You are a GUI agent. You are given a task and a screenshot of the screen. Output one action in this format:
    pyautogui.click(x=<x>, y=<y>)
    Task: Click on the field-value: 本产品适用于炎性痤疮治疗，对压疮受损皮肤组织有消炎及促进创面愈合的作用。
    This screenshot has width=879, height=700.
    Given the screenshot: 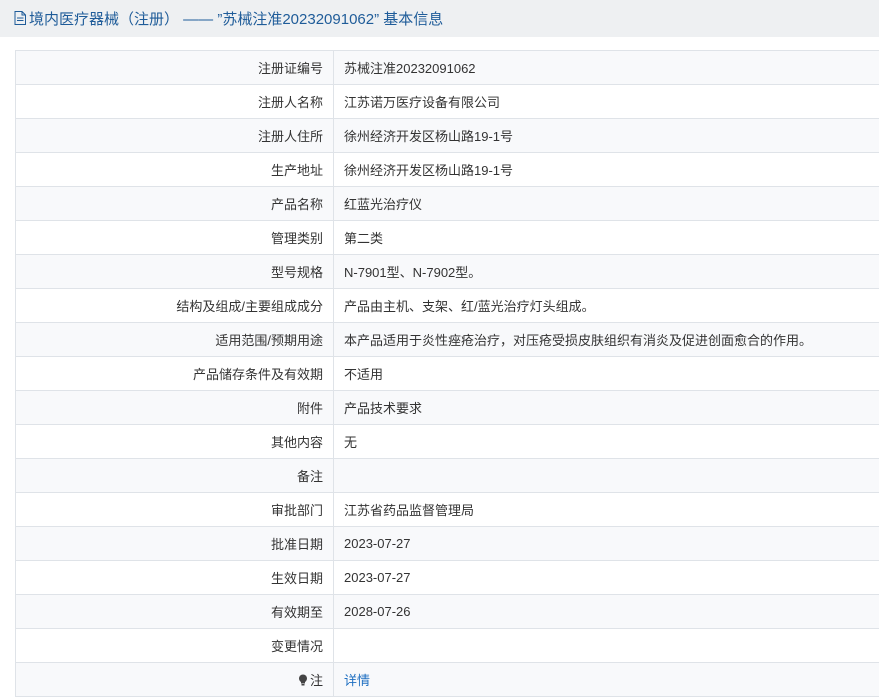 What is the action you would take?
    pyautogui.click(x=606, y=339)
    